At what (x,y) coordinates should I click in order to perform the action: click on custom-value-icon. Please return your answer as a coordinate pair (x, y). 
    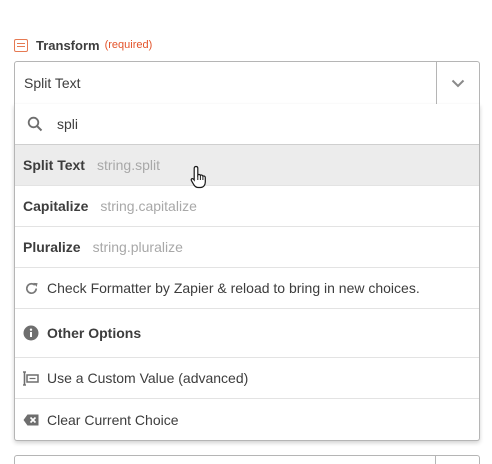
    Looking at the image, I should click on (31, 378).